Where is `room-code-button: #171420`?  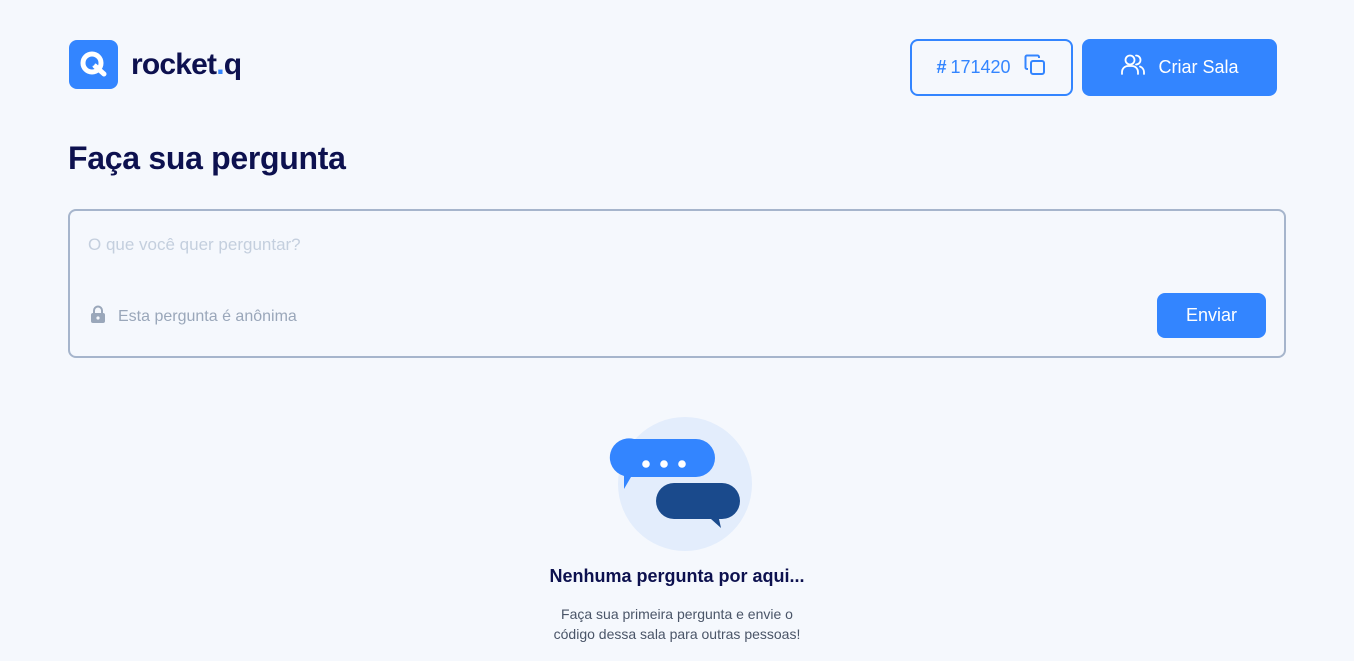 room-code-button: #171420 is located at coordinates (991, 67).